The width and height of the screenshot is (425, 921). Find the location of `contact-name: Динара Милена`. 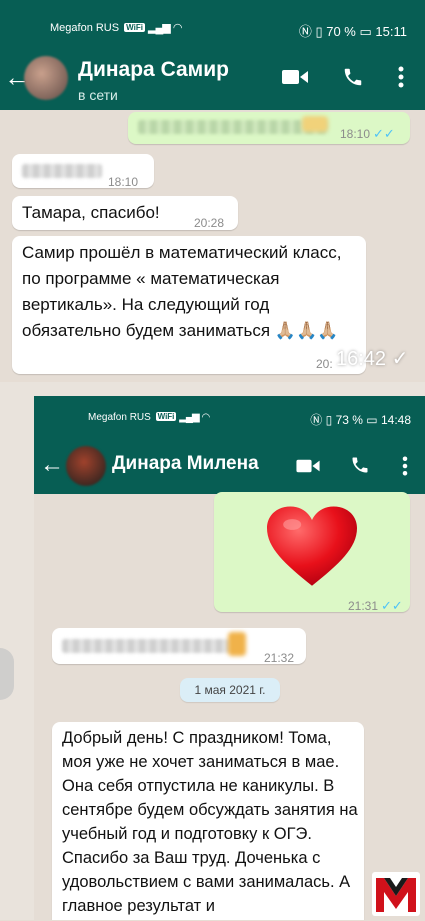

contact-name: Динара Милена is located at coordinates (185, 464).